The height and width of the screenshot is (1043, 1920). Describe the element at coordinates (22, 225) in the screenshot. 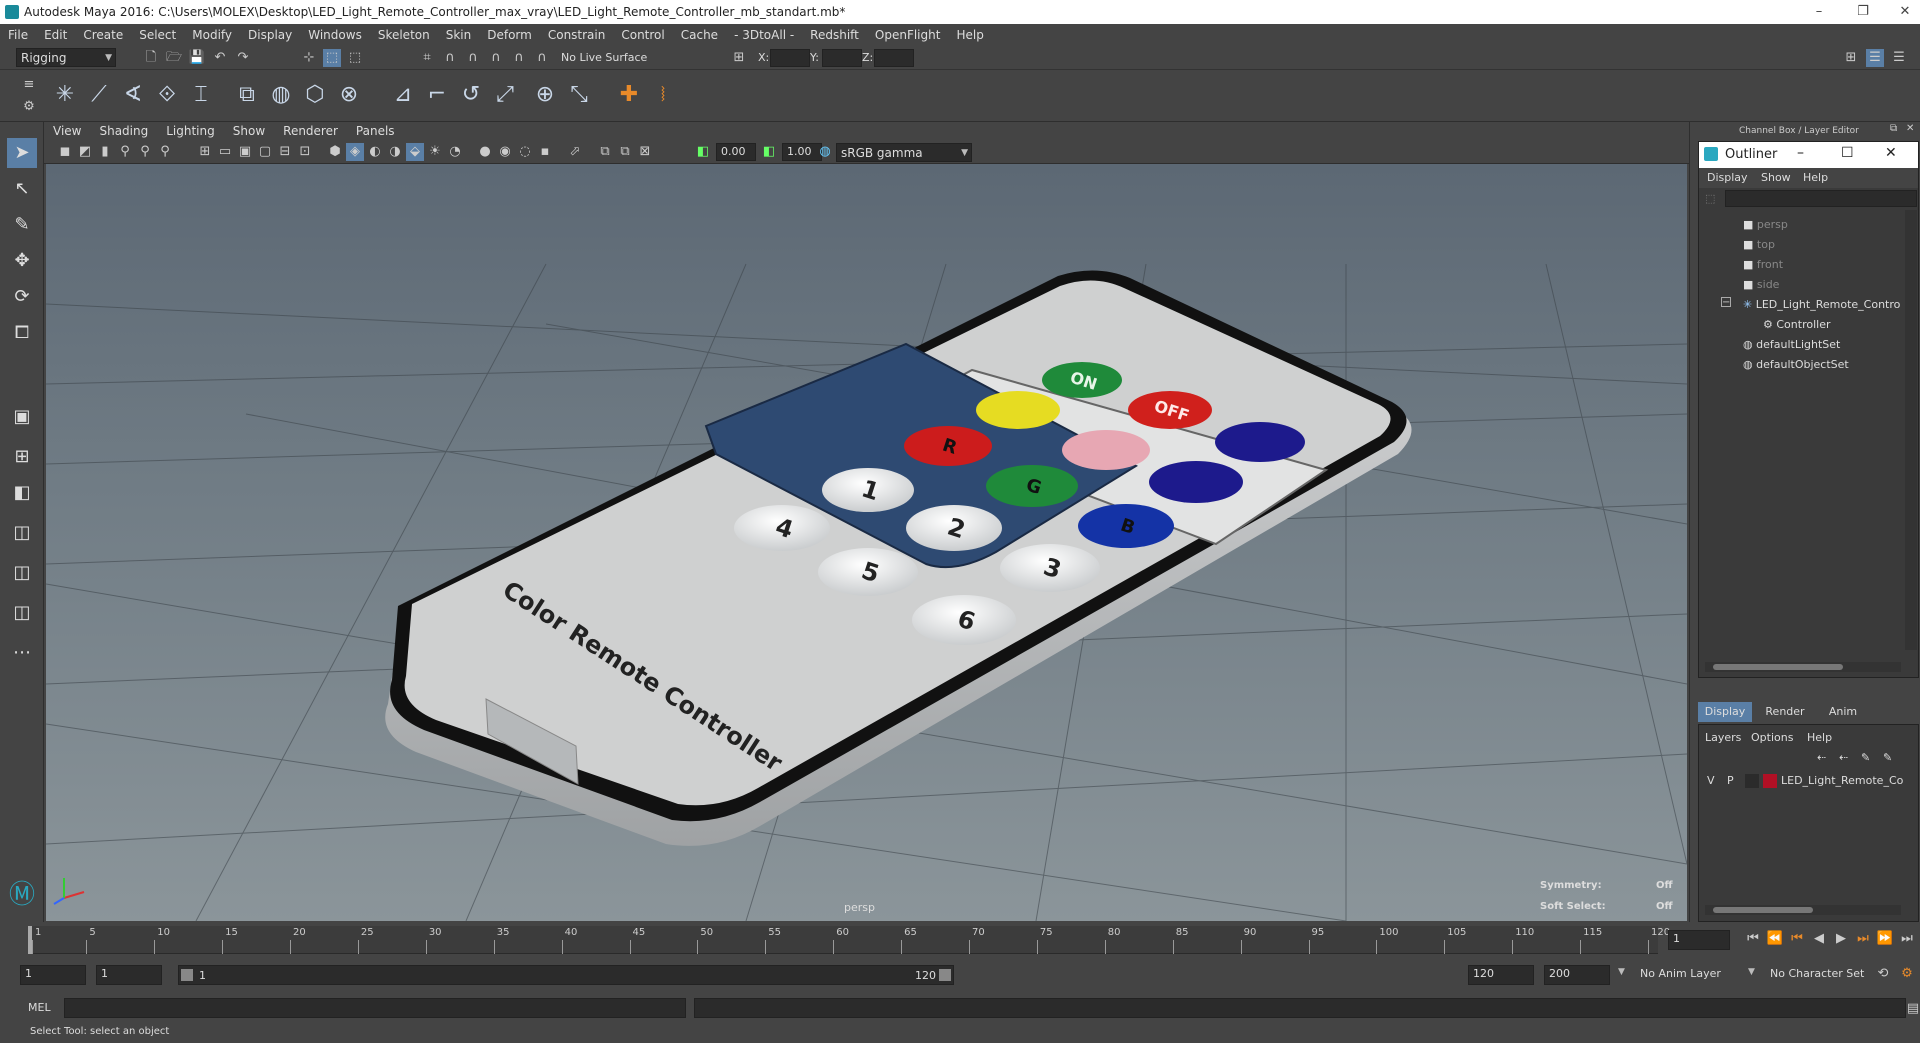

I see `paint-select-icon: ✎` at that location.